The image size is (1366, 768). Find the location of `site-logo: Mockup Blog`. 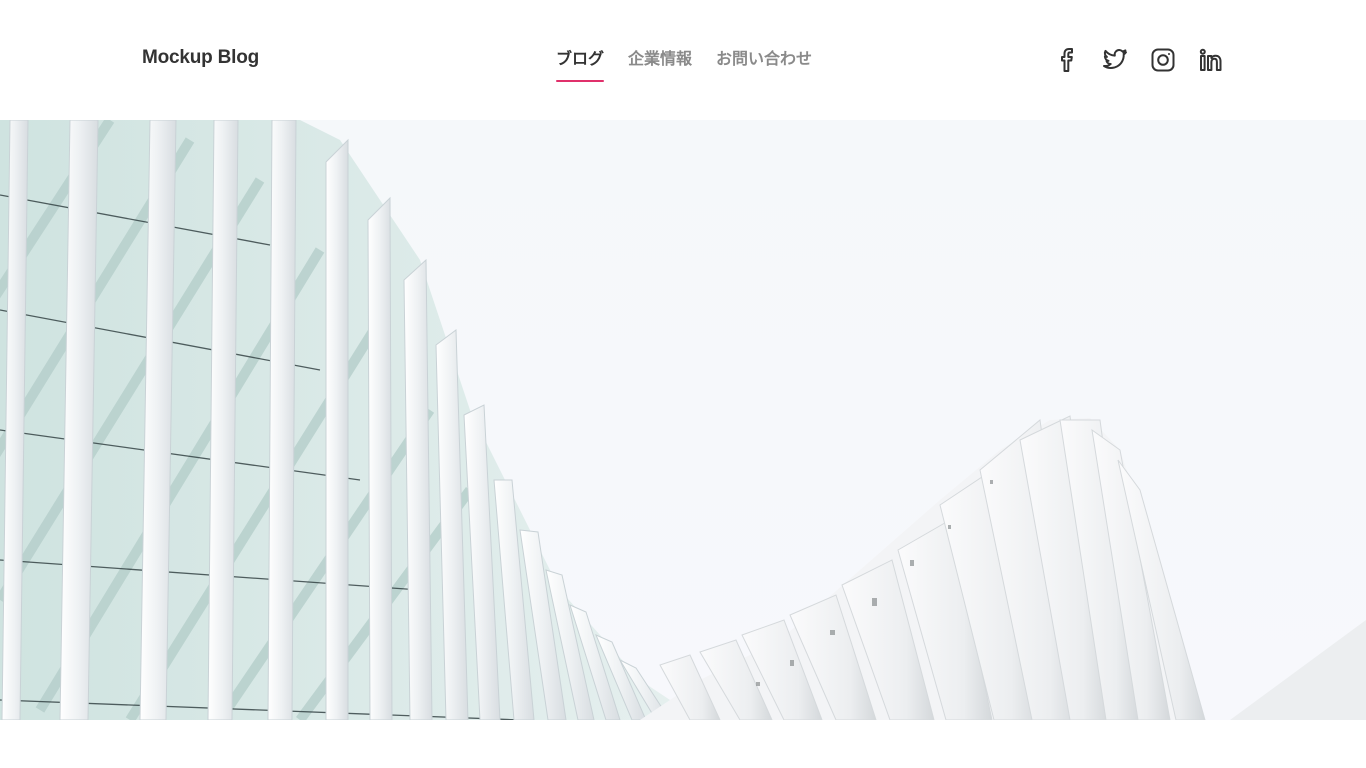

site-logo: Mockup Blog is located at coordinates (200, 58).